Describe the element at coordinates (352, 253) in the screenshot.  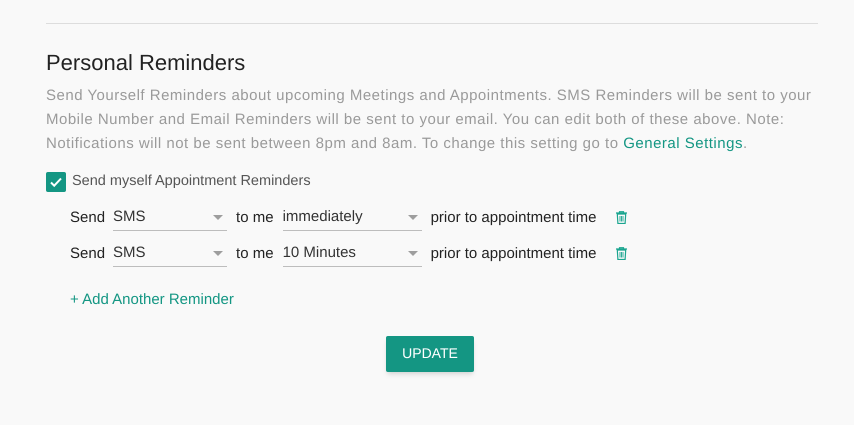
I see `timing-dropdown: 10 Minutes` at that location.